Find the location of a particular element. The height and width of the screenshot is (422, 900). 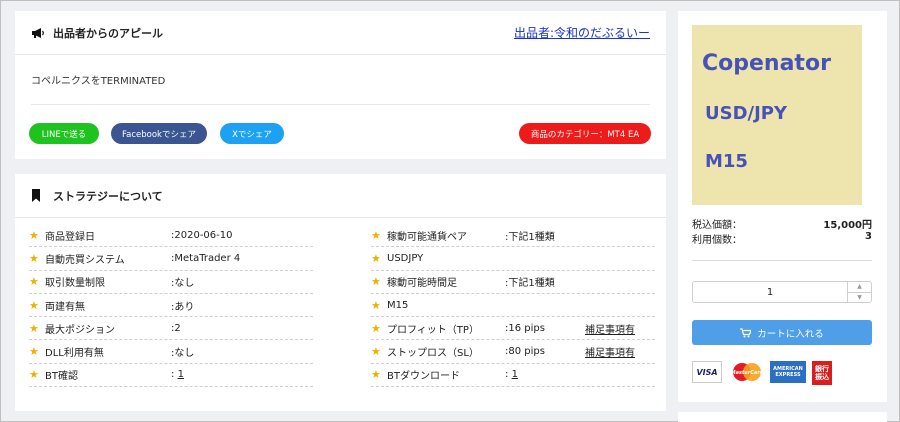

bank-text-2: 振込 is located at coordinates (822, 377).